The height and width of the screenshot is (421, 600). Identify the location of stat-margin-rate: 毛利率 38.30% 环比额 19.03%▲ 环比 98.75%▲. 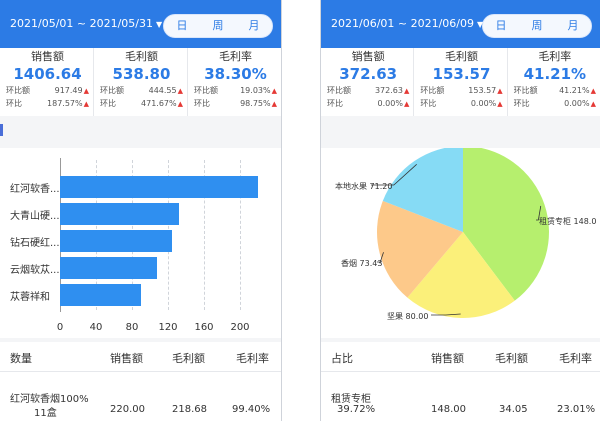
(234, 82).